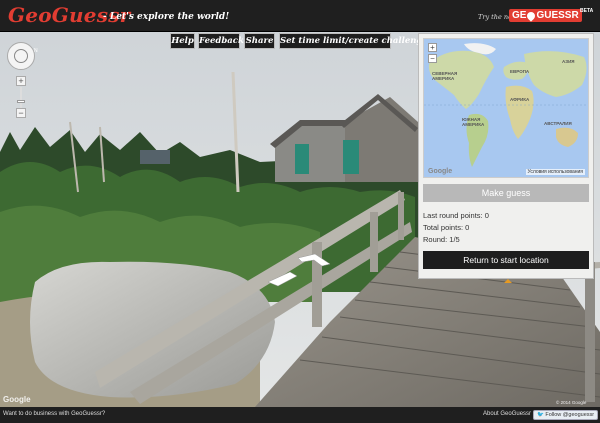  I want to click on last-round-points: Last round points: 0, so click(456, 215).